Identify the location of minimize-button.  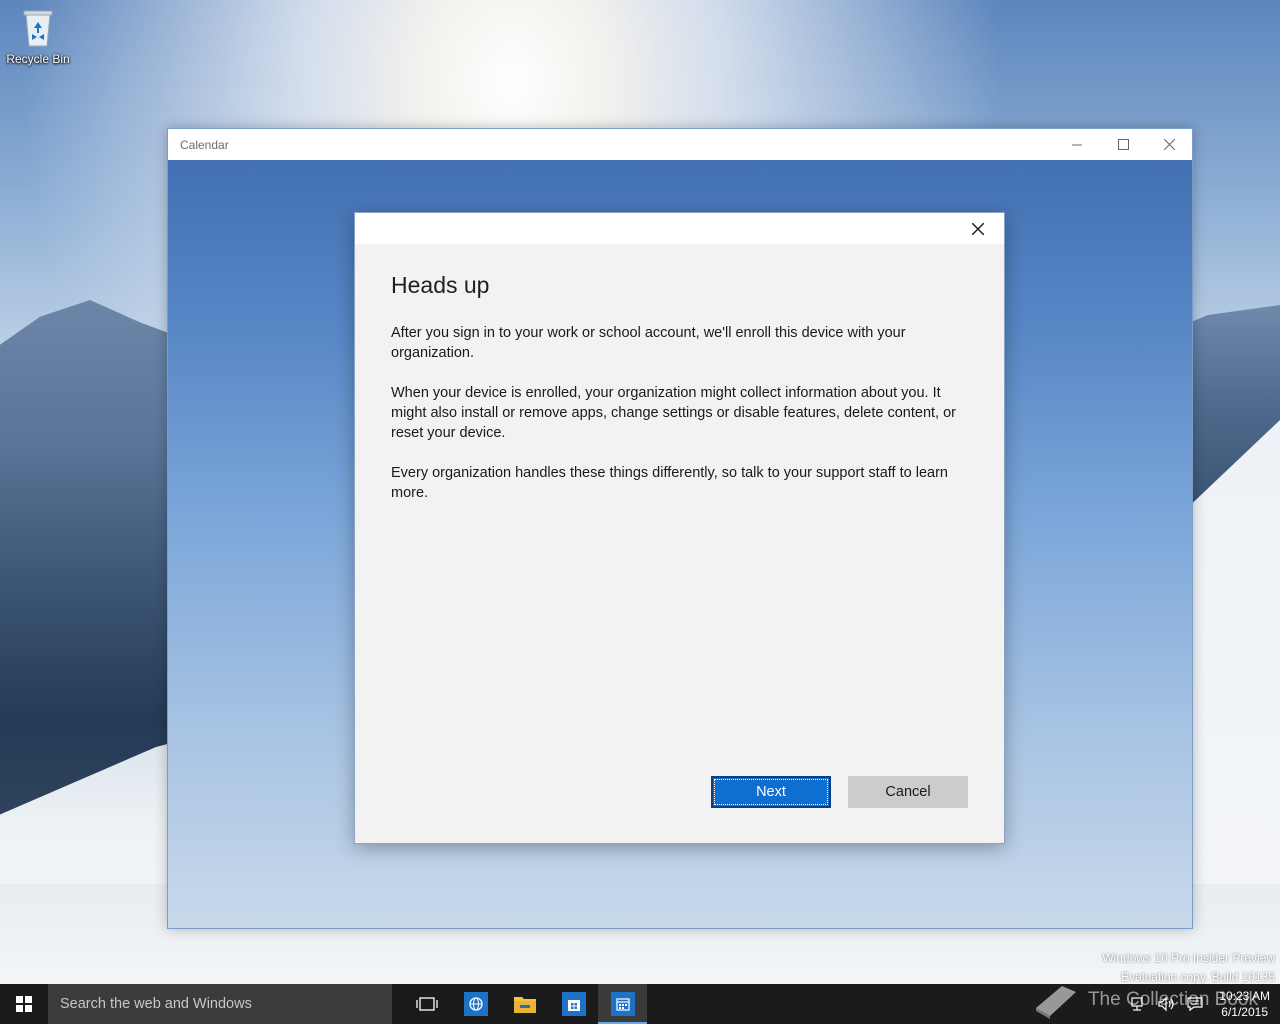
(1077, 144).